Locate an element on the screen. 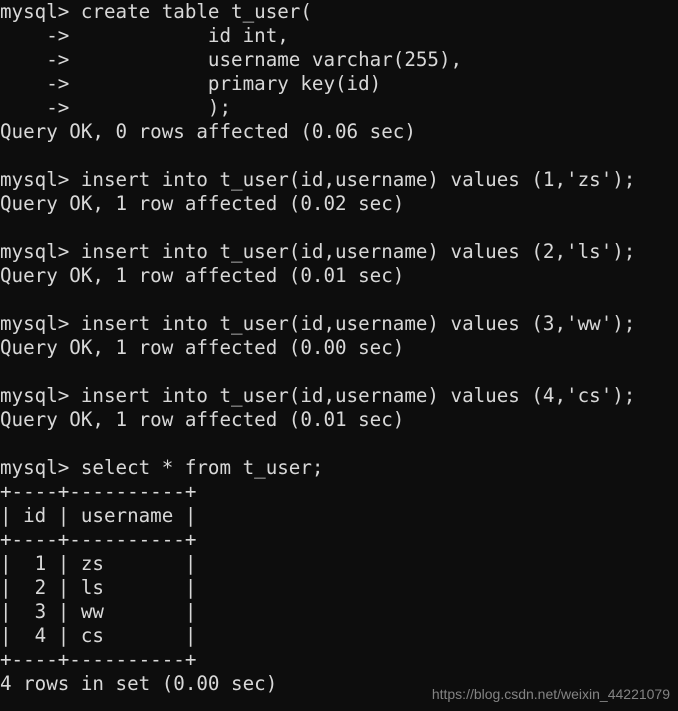 This screenshot has height=711, width=678. terminal-line: -> id int, is located at coordinates (144, 35).